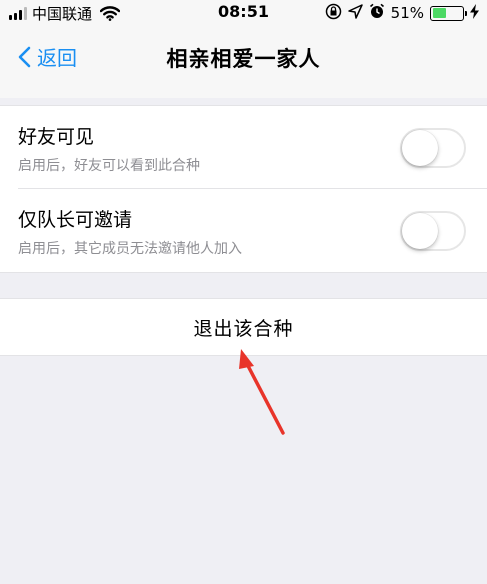 The image size is (487, 584). What do you see at coordinates (109, 166) in the screenshot?
I see `setting-subtitle: 启用后，好友可以看到此合种` at bounding box center [109, 166].